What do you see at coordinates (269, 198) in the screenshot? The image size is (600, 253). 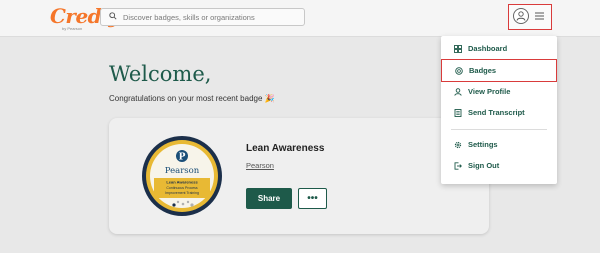 I see `share-button: Share` at bounding box center [269, 198].